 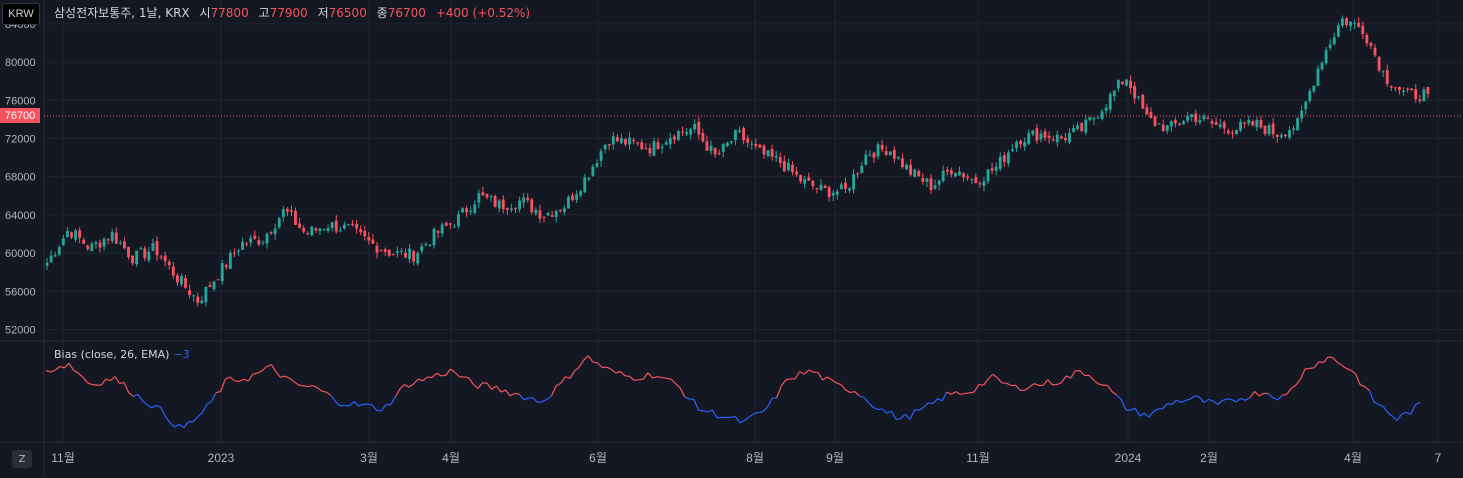 I want to click on high-value: 77900, so click(x=289, y=13).